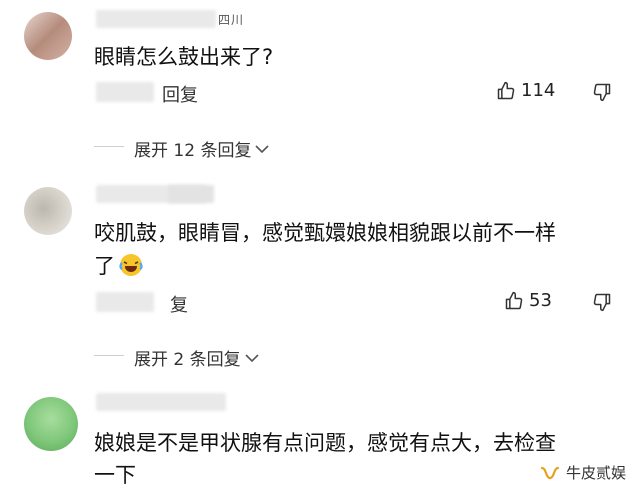 Image resolution: width=640 pixels, height=497 pixels. I want to click on reply-button: 回复, so click(180, 94).